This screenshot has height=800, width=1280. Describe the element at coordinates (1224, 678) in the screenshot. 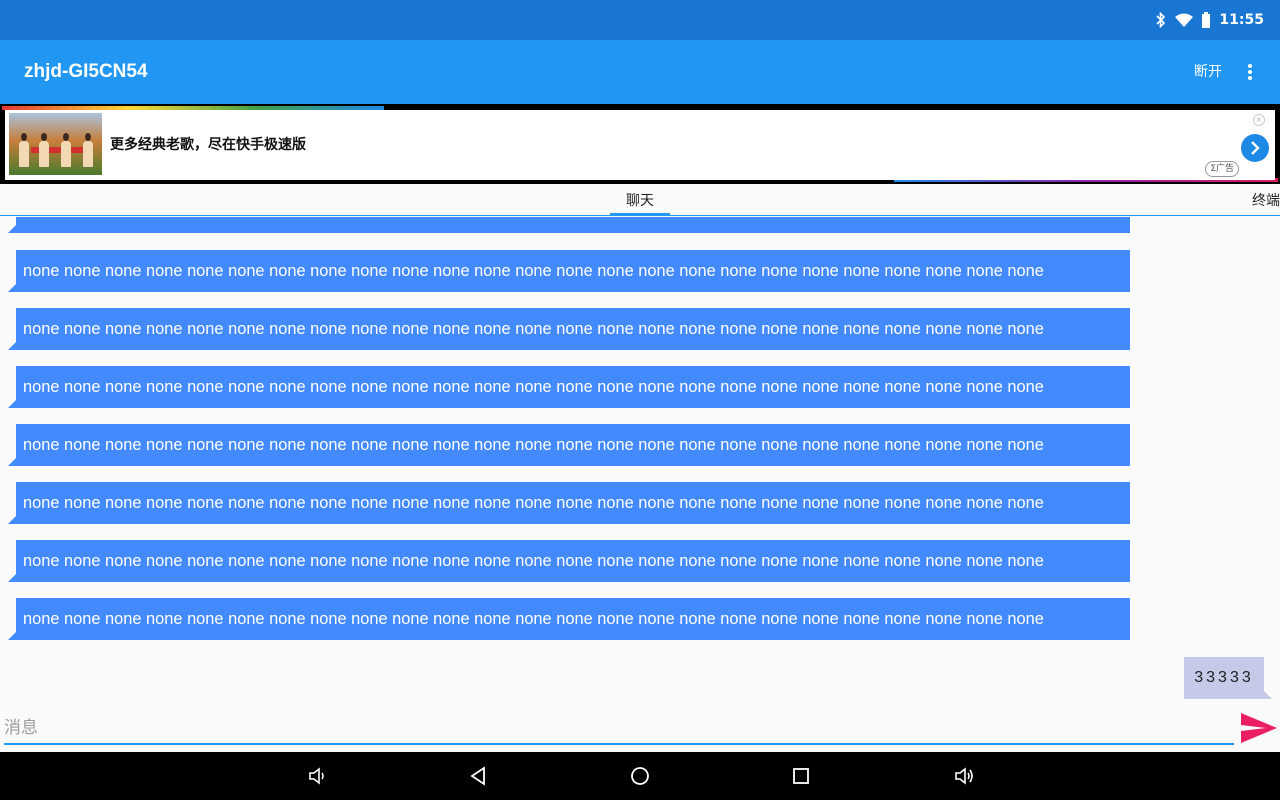

I see `sent-message: 33333` at that location.